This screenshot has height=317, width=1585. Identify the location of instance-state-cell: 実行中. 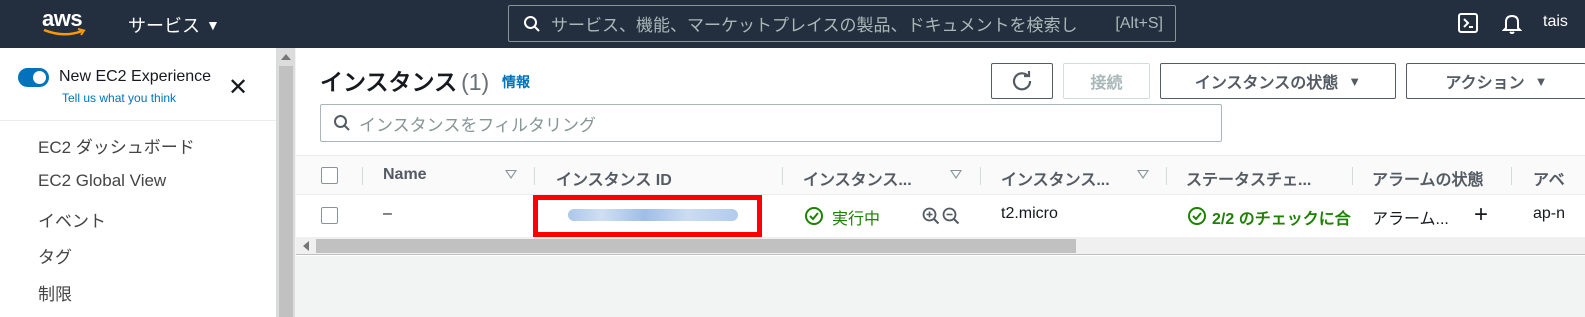
(856, 219).